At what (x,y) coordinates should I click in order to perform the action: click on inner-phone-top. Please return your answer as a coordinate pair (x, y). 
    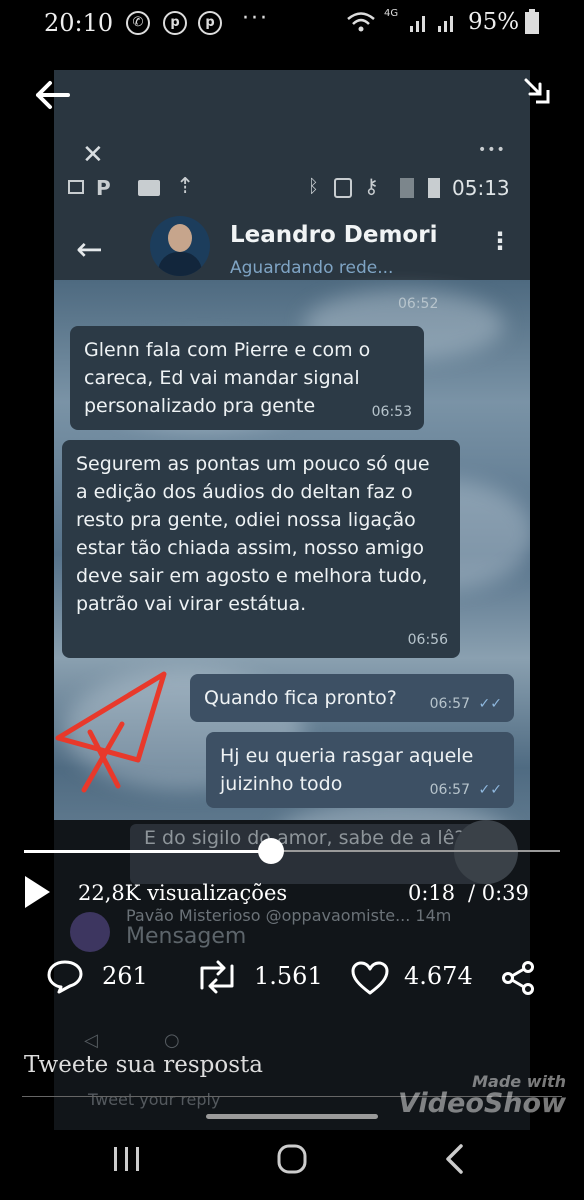
    Looking at the image, I should click on (292, 175).